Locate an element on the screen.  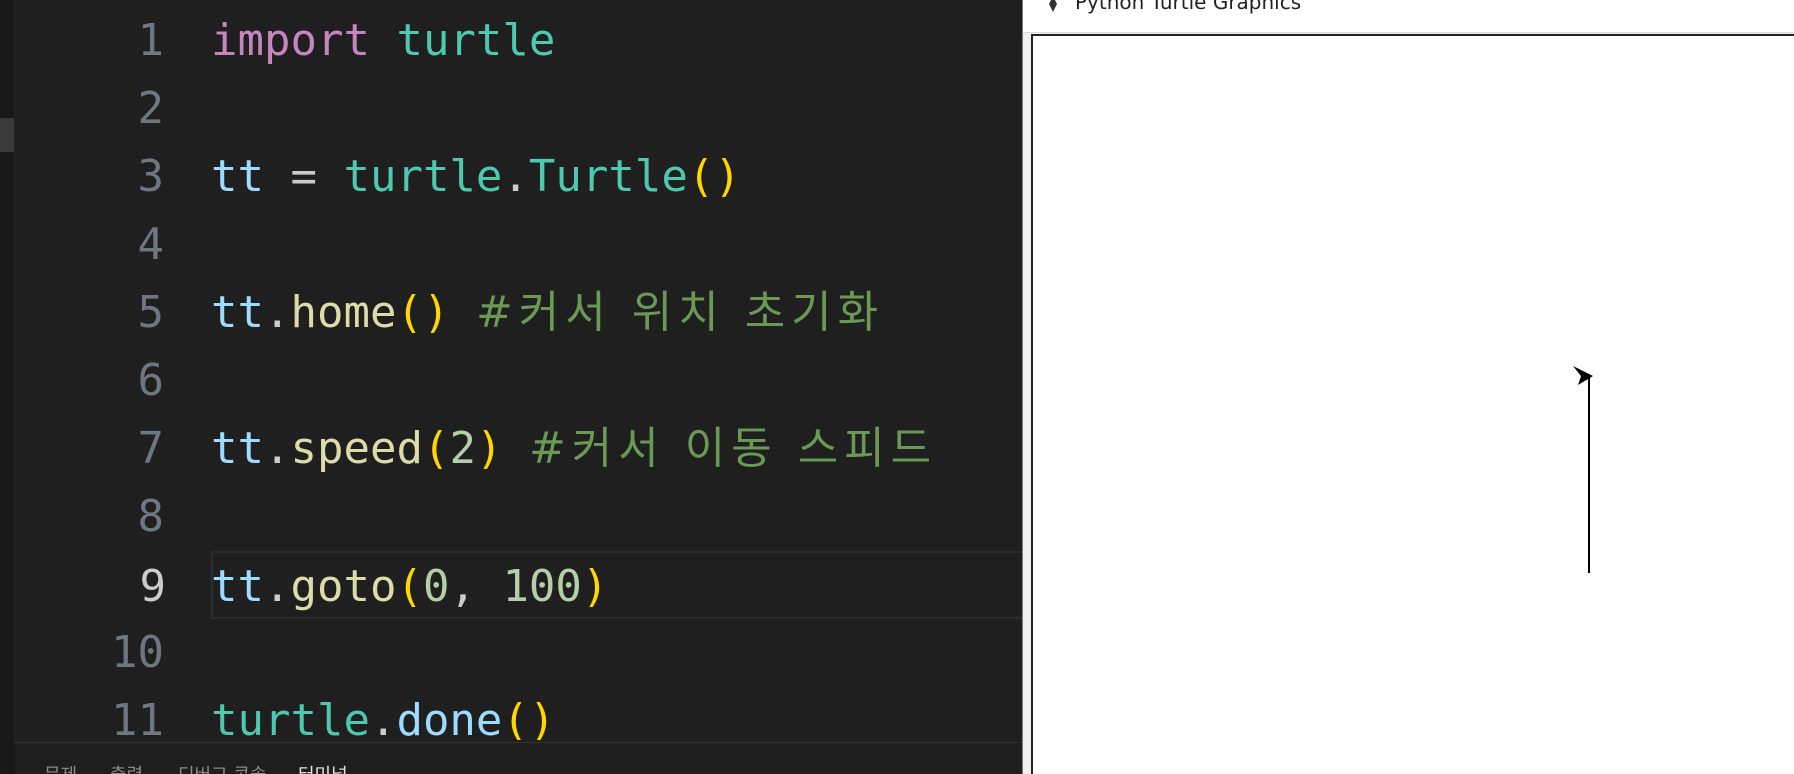
turtle-window-titlebar: Python Turtle Graphics is located at coordinates (1408, 16).